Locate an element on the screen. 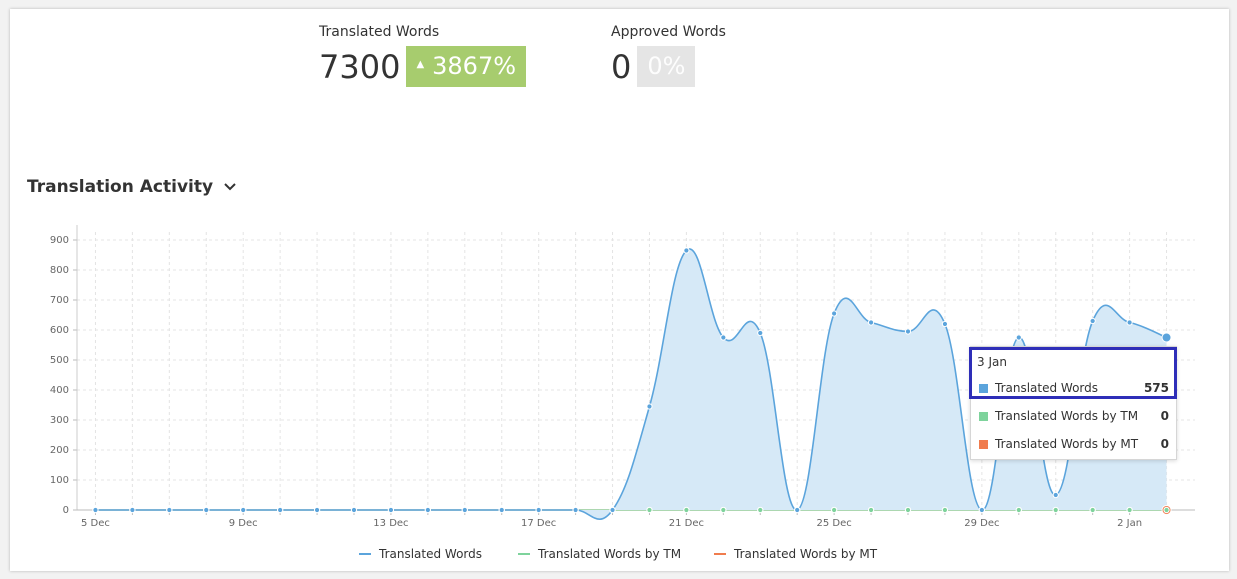 The width and height of the screenshot is (1237, 579). tooltip-name-tm: Translated Words by TM is located at coordinates (1067, 416).